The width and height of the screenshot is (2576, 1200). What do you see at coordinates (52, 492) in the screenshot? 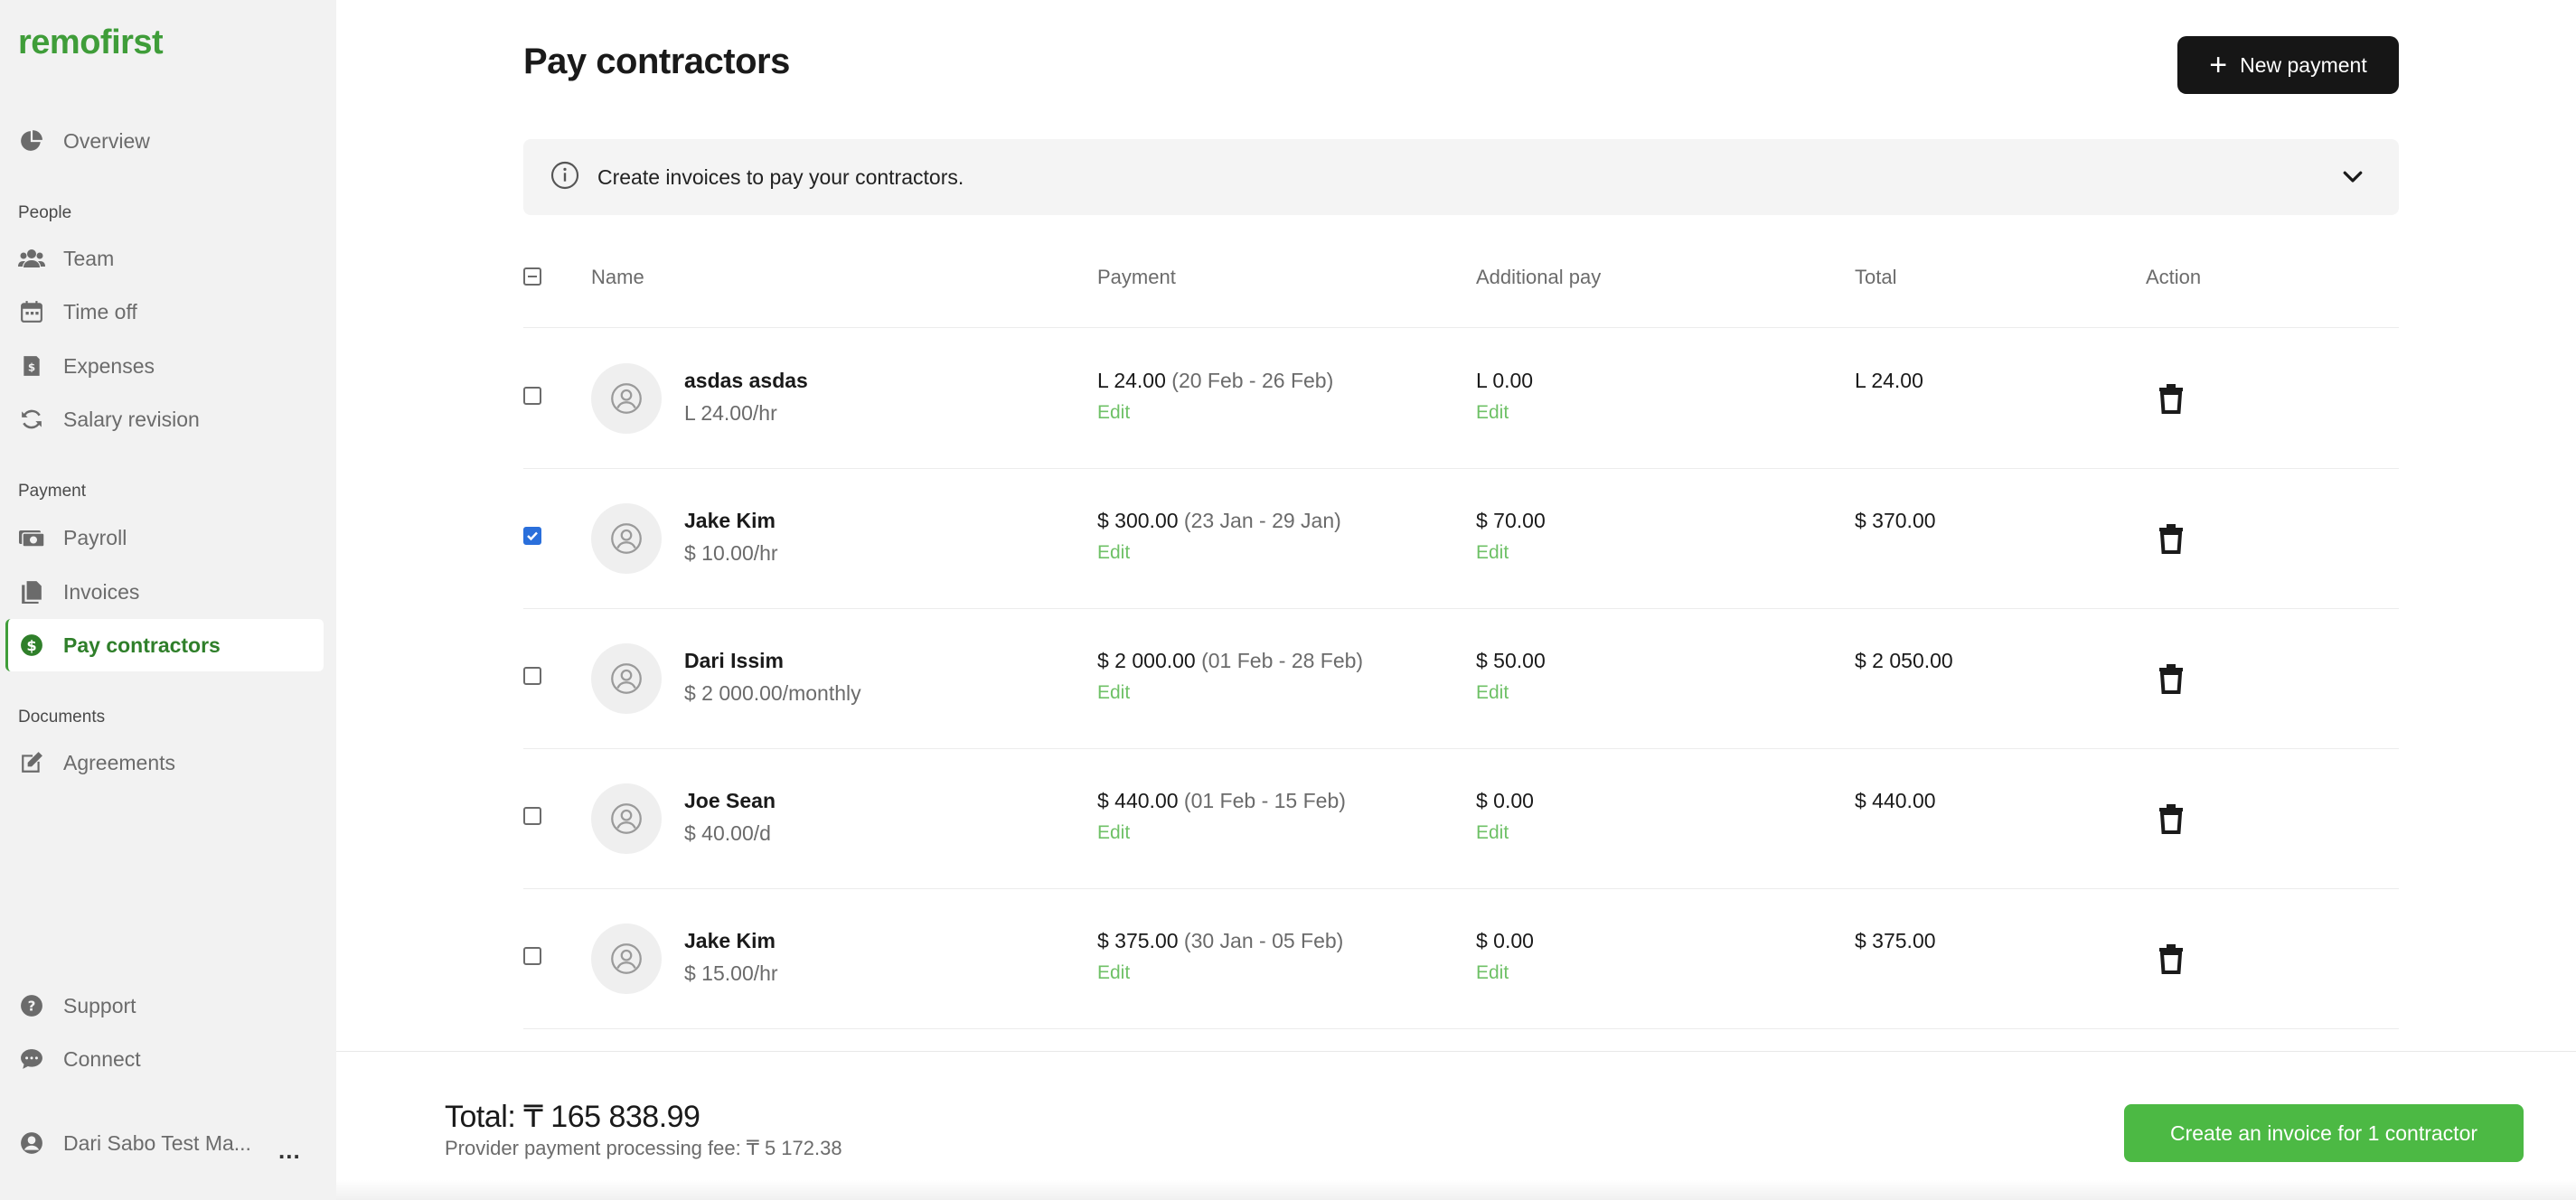
I see `section-label-payment: Payment` at bounding box center [52, 492].